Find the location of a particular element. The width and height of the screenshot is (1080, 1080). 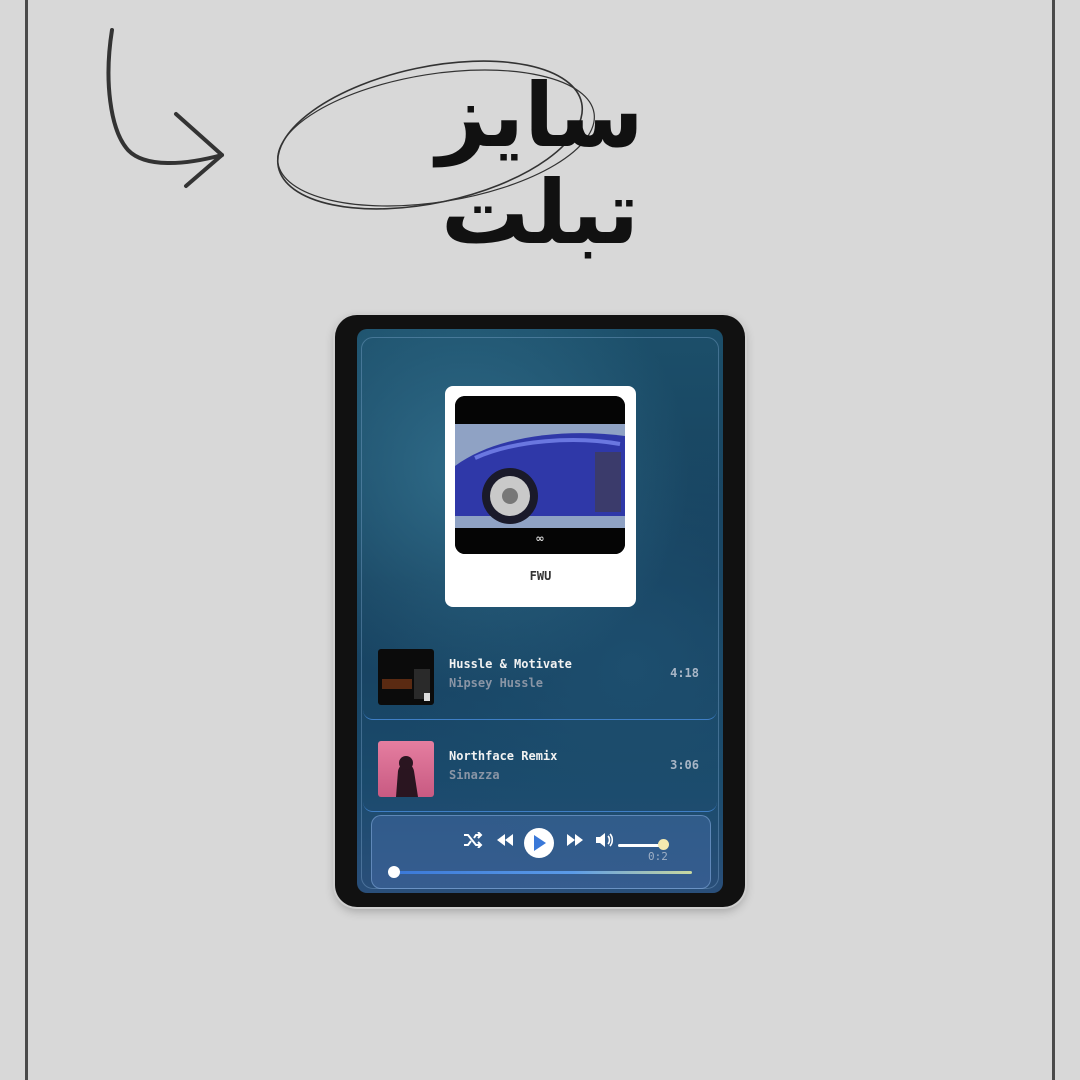

volume-icon is located at coordinates (605, 840).